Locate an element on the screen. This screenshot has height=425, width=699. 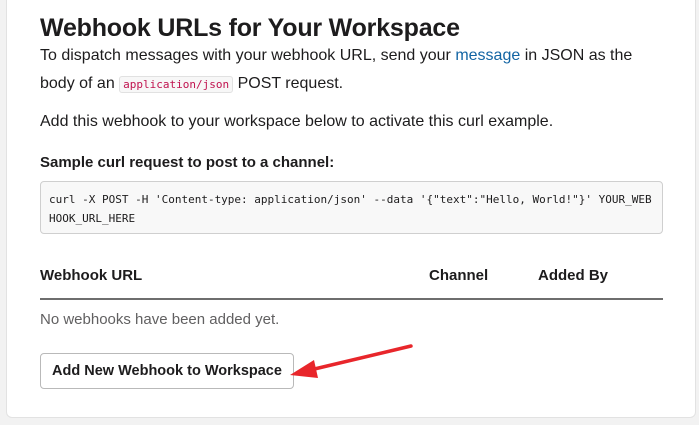
intro-text-end: POST request. is located at coordinates (288, 83).